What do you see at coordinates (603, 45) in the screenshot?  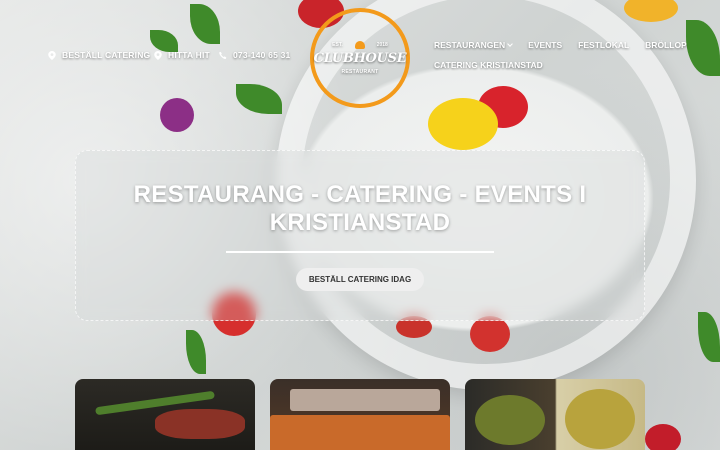 I see `nav-item-festlokal: FESTLOKAL` at bounding box center [603, 45].